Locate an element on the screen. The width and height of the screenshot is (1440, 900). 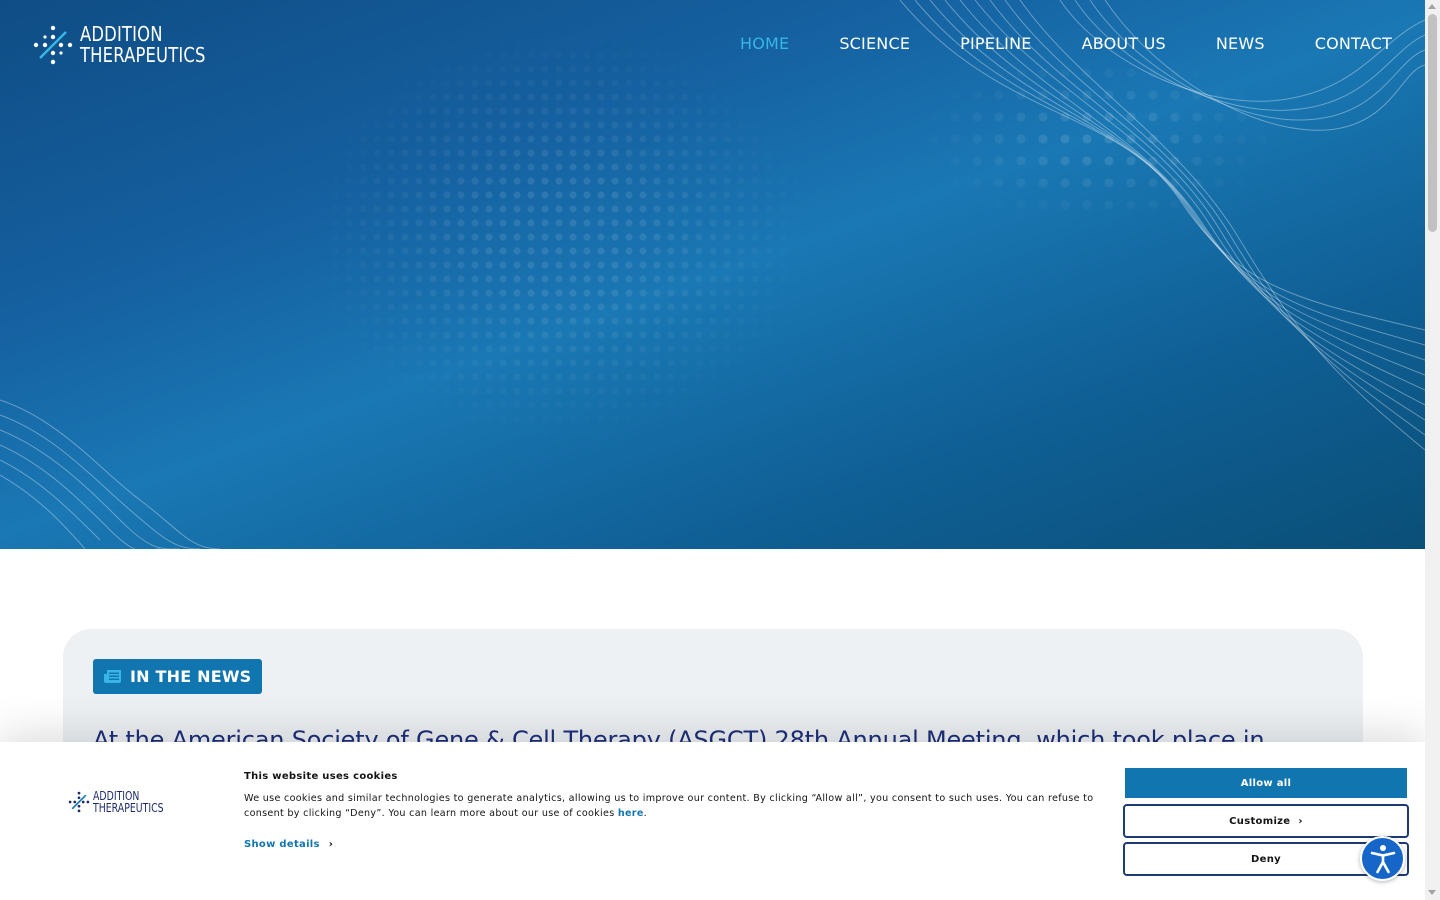
news-badge-label: IN THE NEWS is located at coordinates (191, 676).